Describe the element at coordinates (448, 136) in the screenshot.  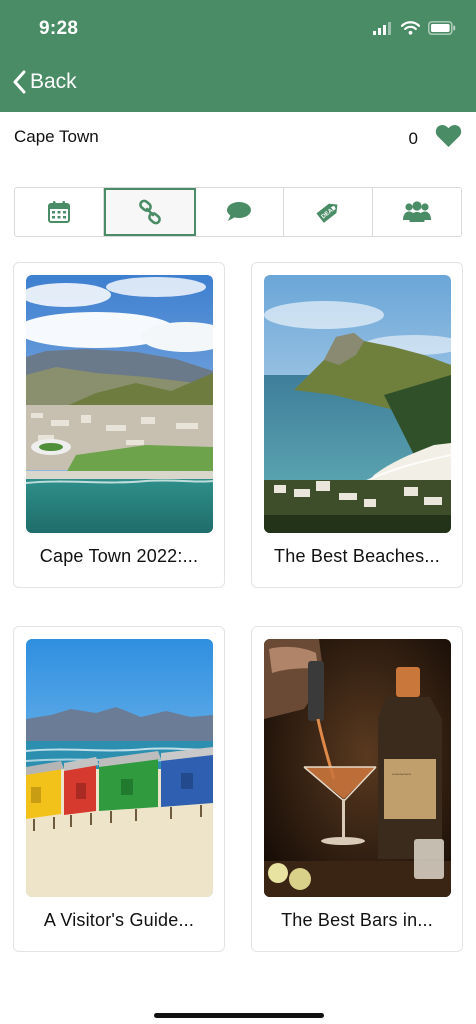
I see `heart-icon` at that location.